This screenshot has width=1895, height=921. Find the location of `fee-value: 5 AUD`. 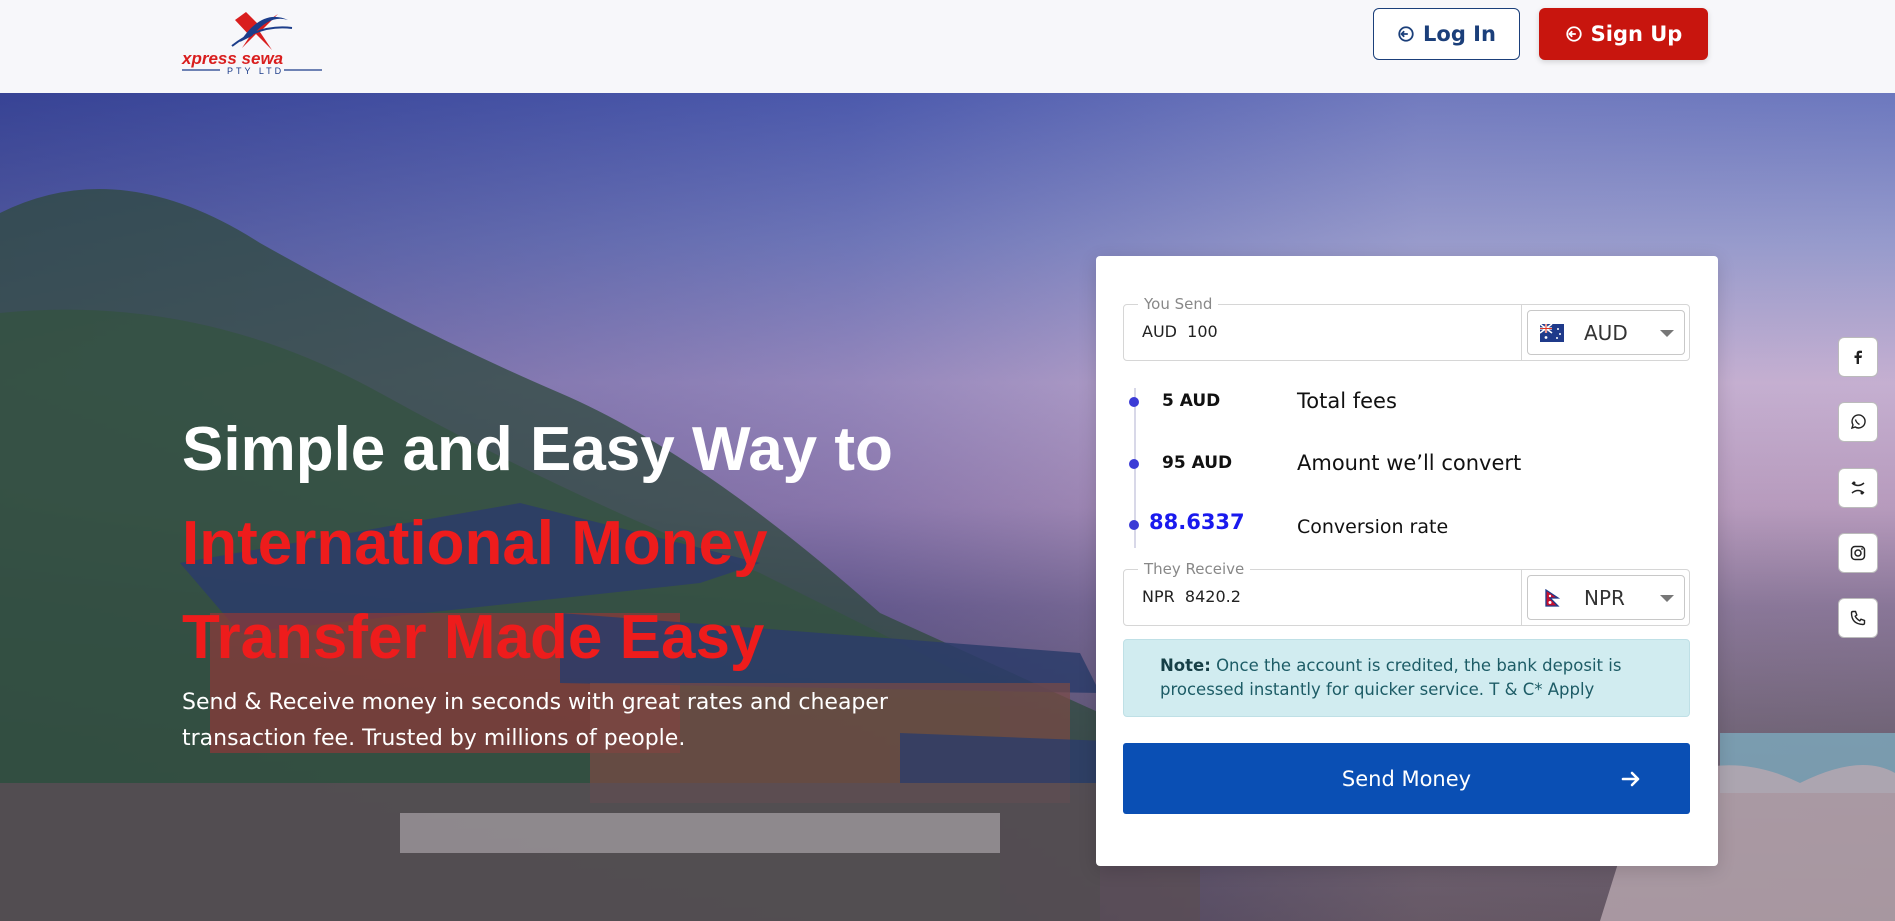

fee-value: 5 AUD is located at coordinates (1191, 401).